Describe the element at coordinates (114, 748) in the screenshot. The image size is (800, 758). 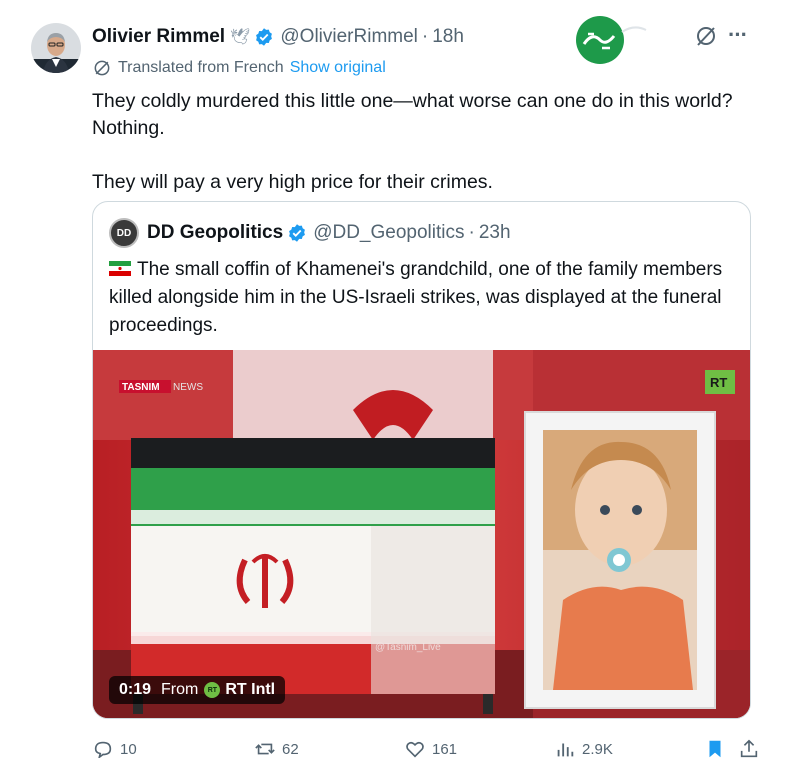
I see `reply-button: 10` at that location.